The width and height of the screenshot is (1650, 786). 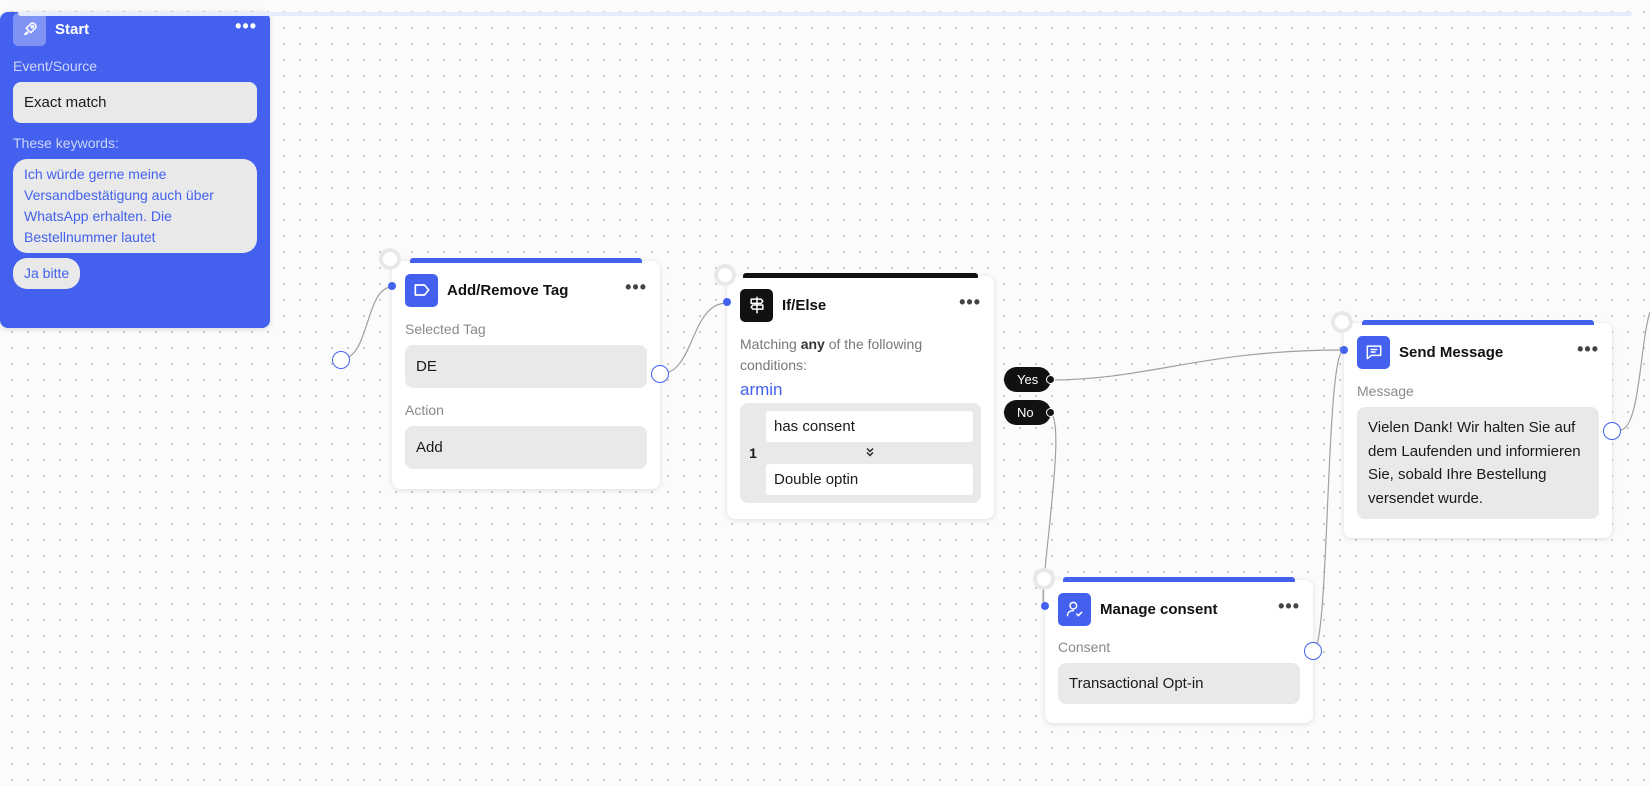 What do you see at coordinates (1045, 606) in the screenshot?
I see `consent-input-dot` at bounding box center [1045, 606].